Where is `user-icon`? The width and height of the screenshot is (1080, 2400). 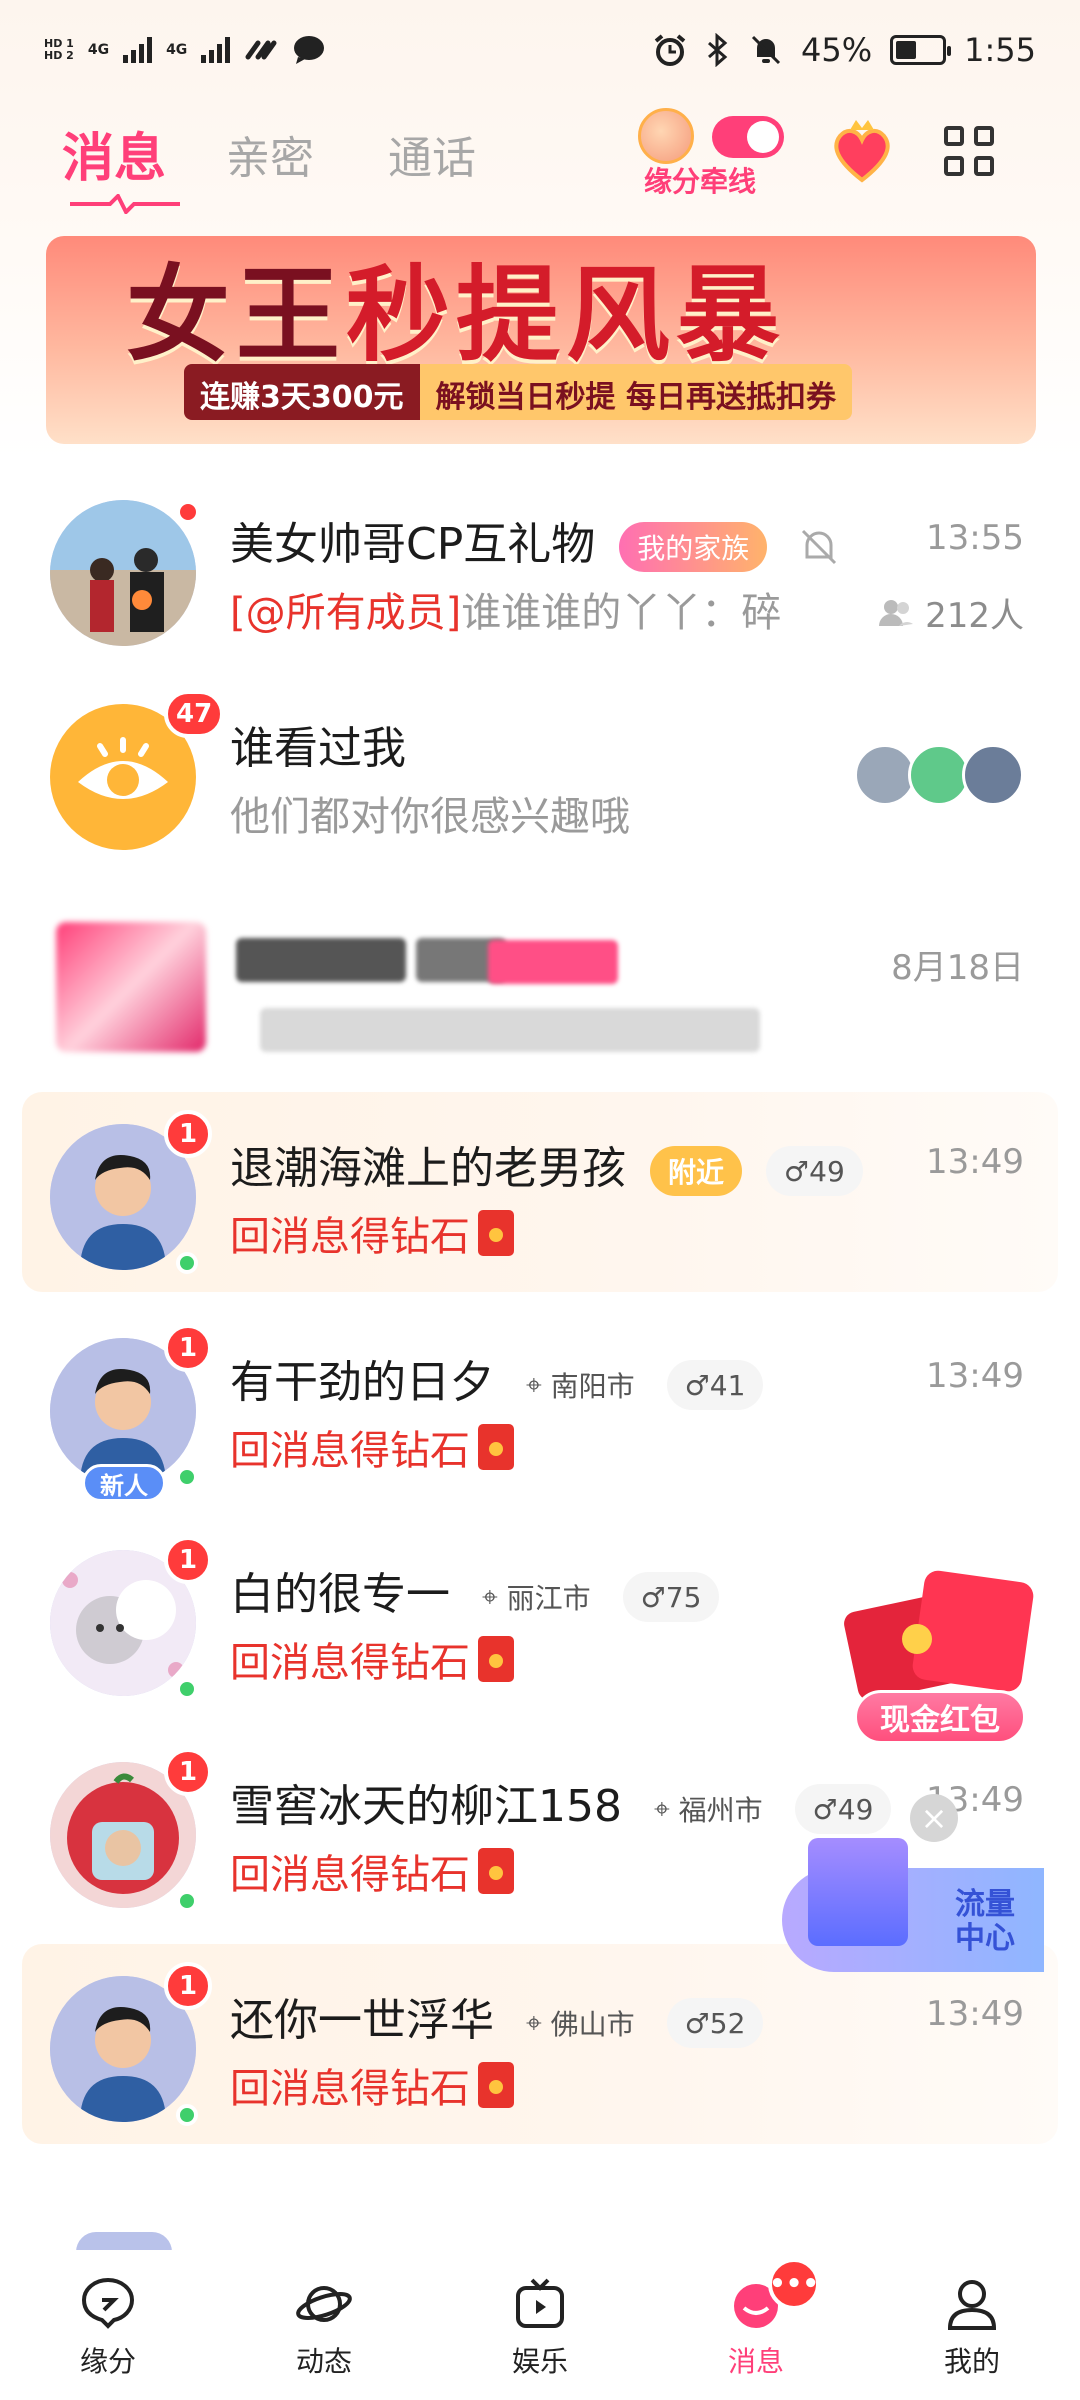
user-icon is located at coordinates (972, 2305).